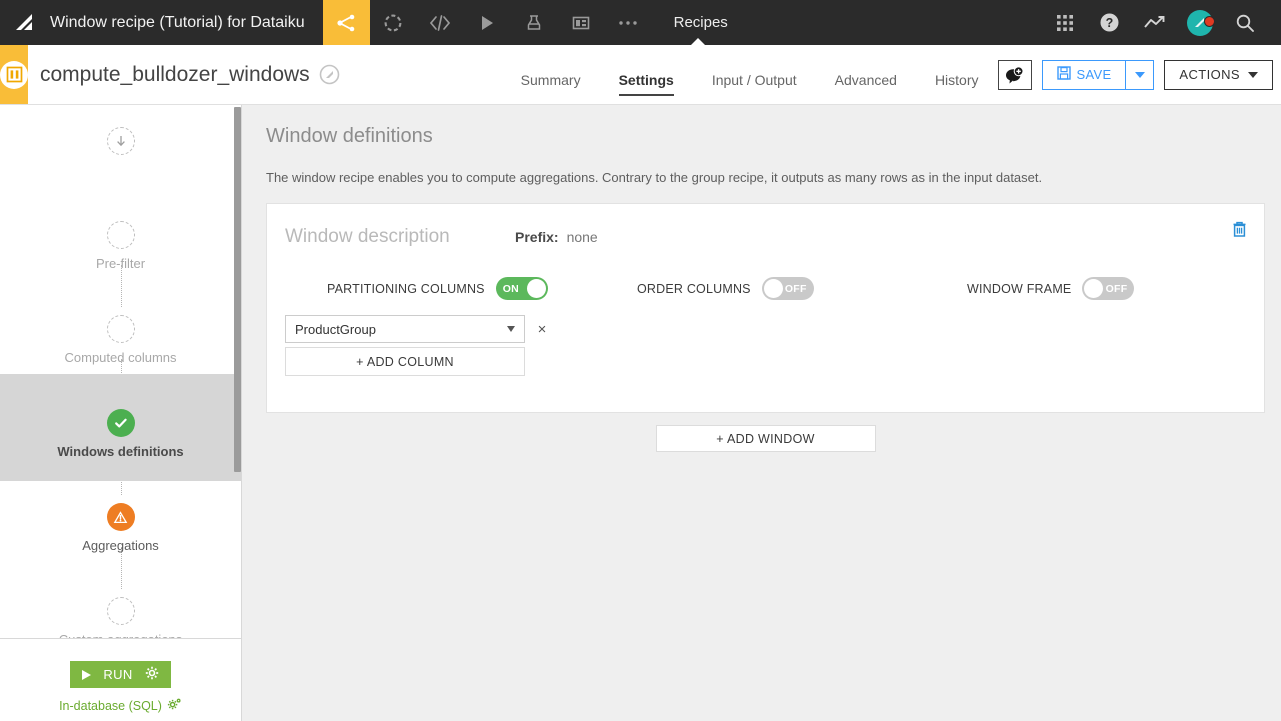 This screenshot has width=1281, height=721. I want to click on partitioning-column-value: ProductGroup, so click(335, 329).